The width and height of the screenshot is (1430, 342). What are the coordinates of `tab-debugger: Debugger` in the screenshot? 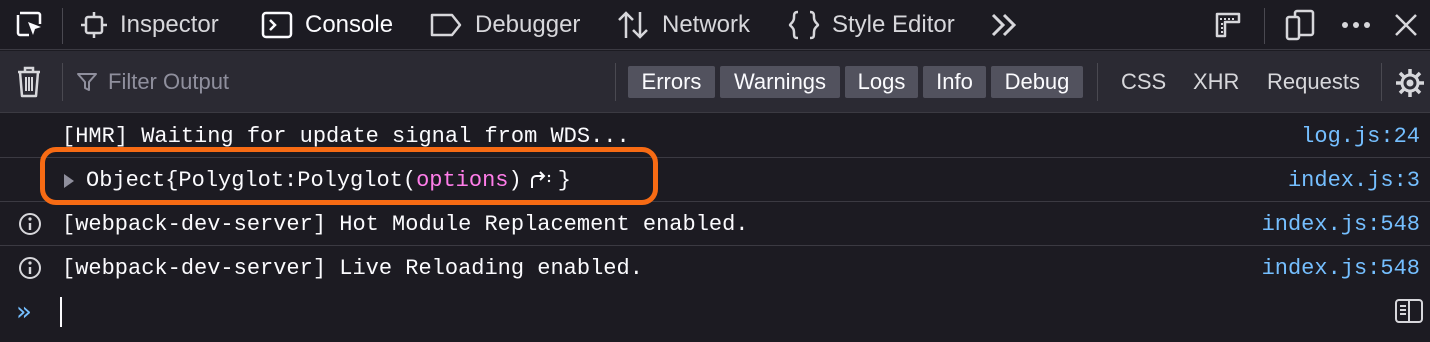 It's located at (504, 25).